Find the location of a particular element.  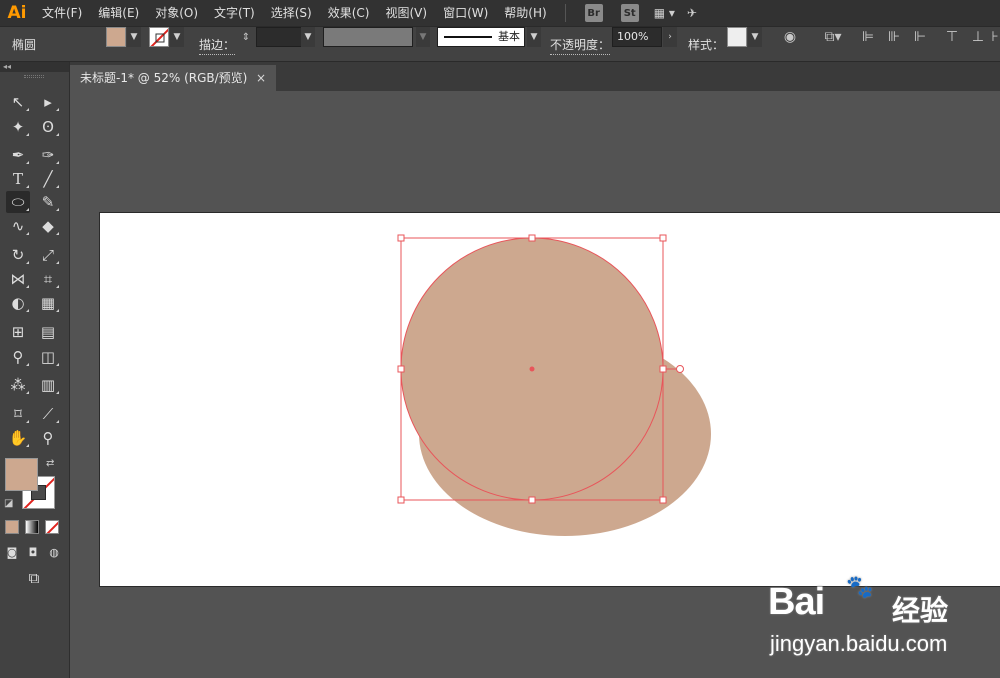

close-tab-icon: × is located at coordinates (261, 78).